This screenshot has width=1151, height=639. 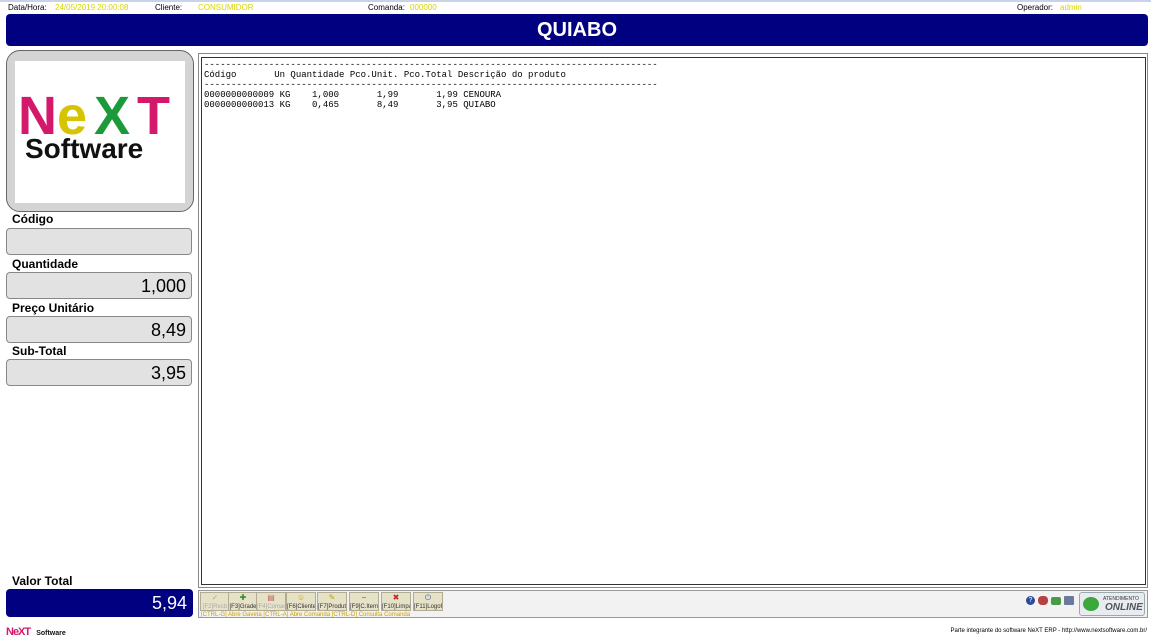 I want to click on logoff-icon: ⏻, so click(x=428, y=597).